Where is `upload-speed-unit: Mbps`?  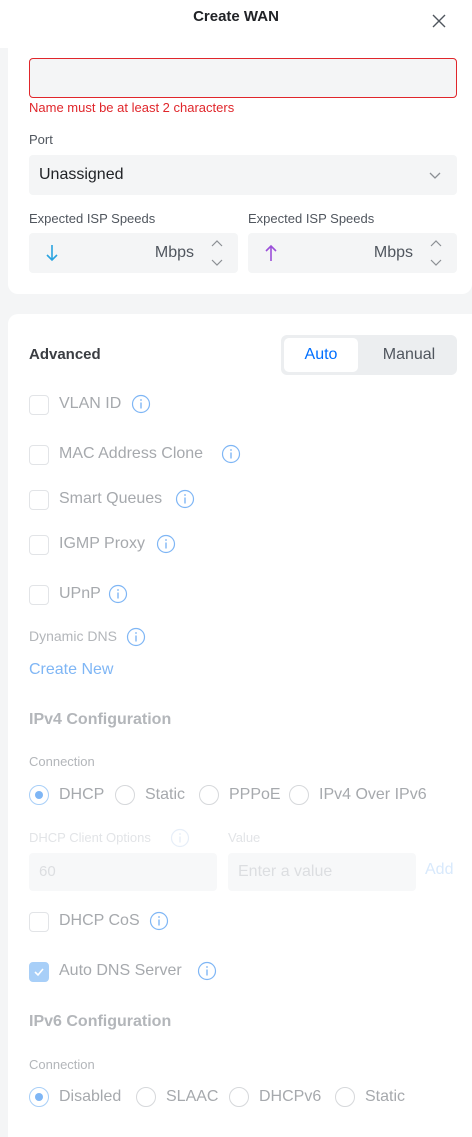
upload-speed-unit: Mbps is located at coordinates (393, 252).